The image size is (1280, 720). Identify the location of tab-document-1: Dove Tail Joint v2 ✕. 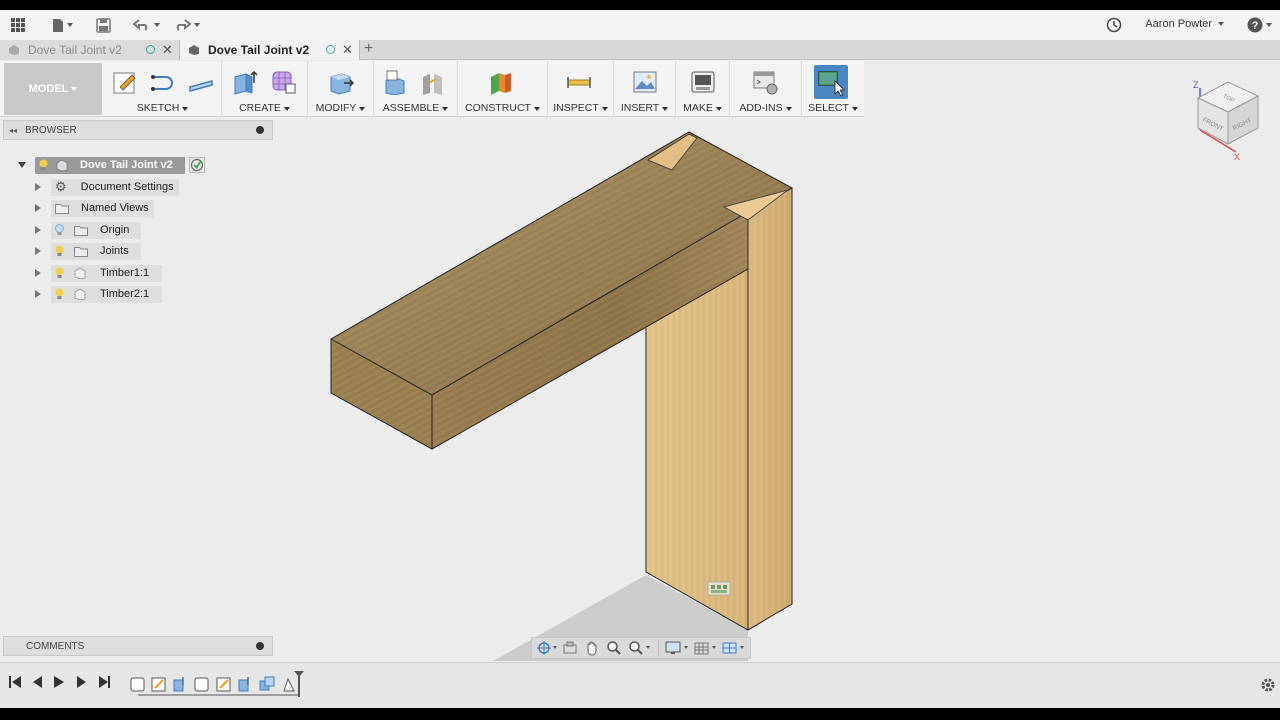
(90, 50).